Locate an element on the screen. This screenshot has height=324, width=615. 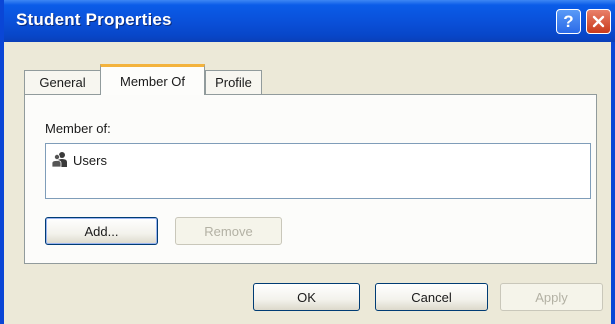
help-icon: ? is located at coordinates (568, 21).